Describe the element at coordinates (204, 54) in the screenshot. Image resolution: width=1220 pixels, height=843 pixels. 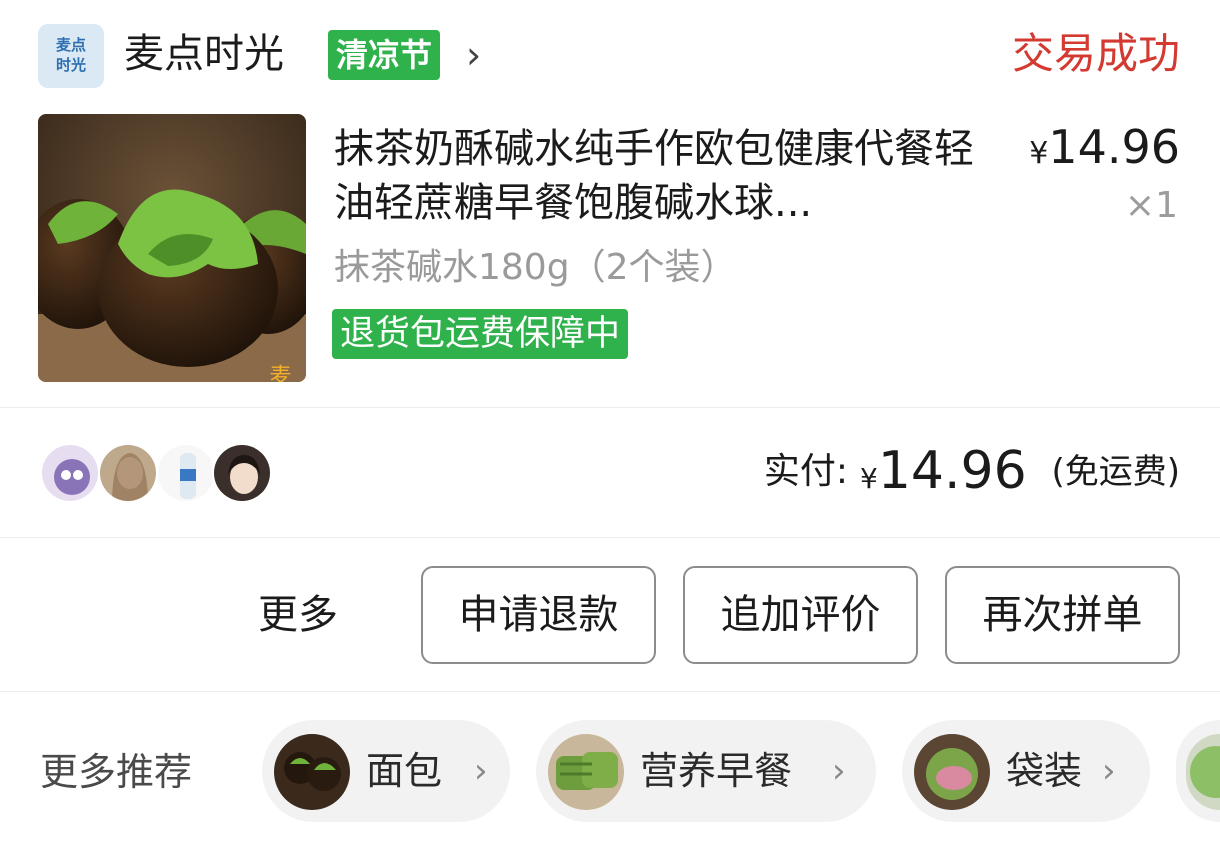
I see `shop-name: 麦点时光` at that location.